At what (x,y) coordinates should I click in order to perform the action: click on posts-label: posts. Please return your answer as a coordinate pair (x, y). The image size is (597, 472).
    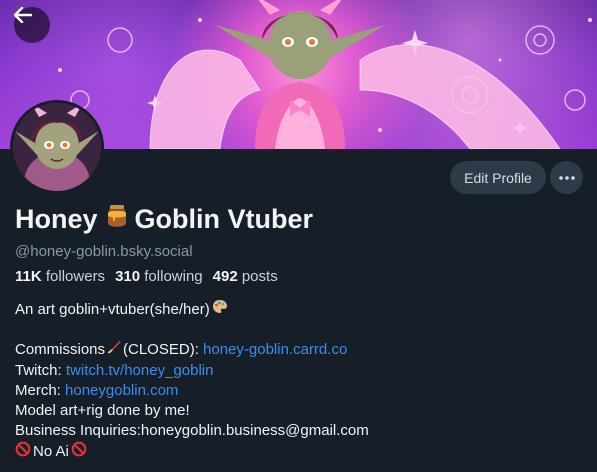
    Looking at the image, I should click on (259, 276).